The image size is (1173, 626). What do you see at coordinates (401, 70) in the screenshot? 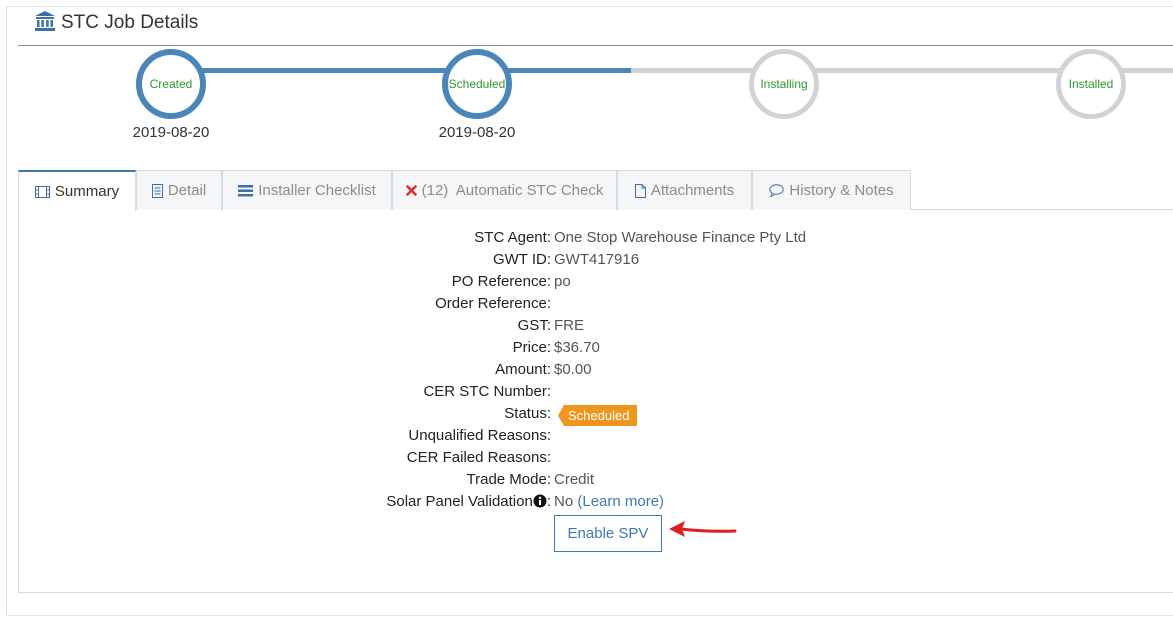
I see `progress-track-done` at bounding box center [401, 70].